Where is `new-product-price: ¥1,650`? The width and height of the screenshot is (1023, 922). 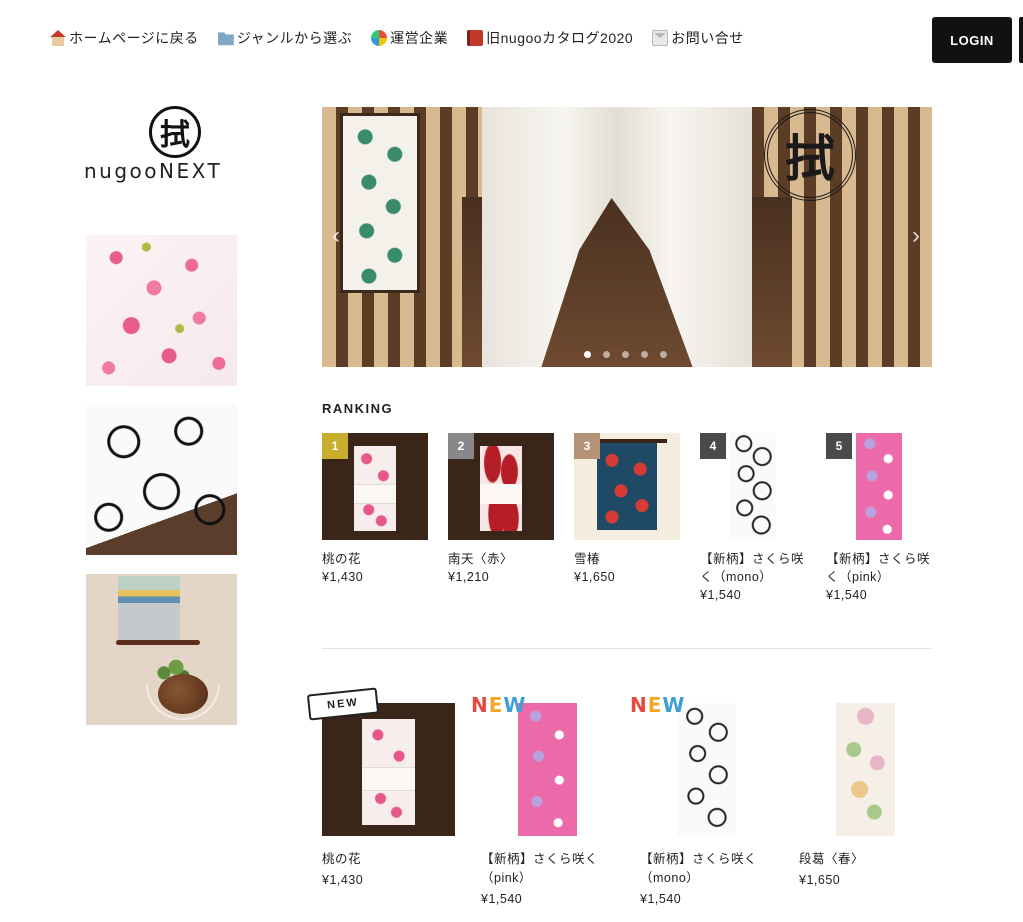 new-product-price: ¥1,650 is located at coordinates (820, 880).